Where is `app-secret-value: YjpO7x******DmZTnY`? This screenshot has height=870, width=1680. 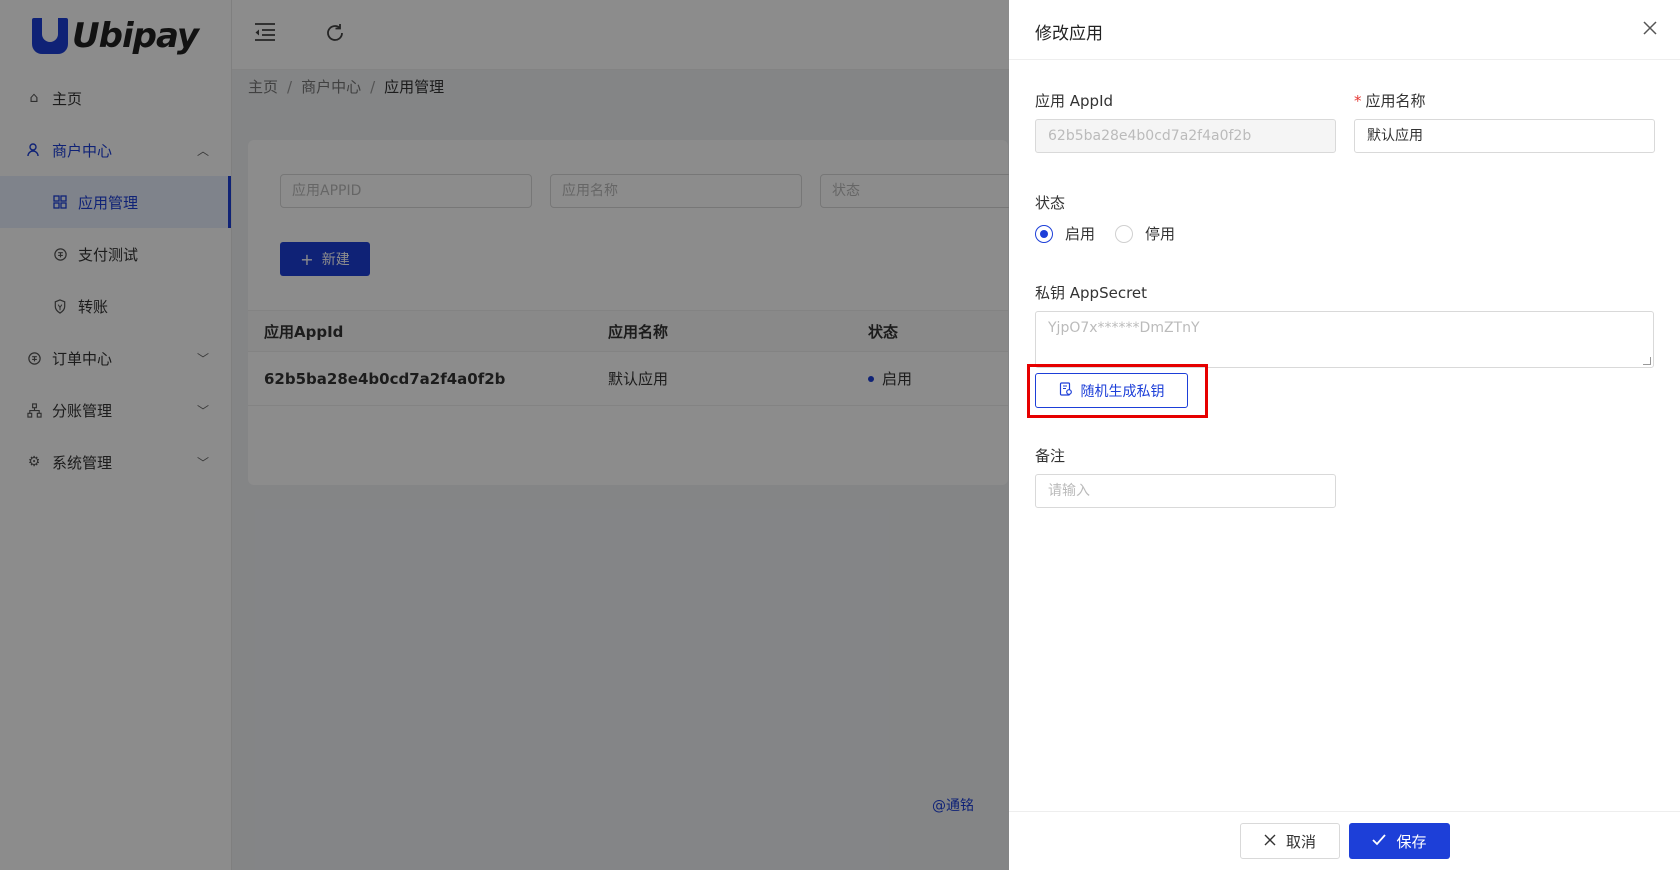
app-secret-value: YjpO7x******DmZTnY is located at coordinates (1124, 328).